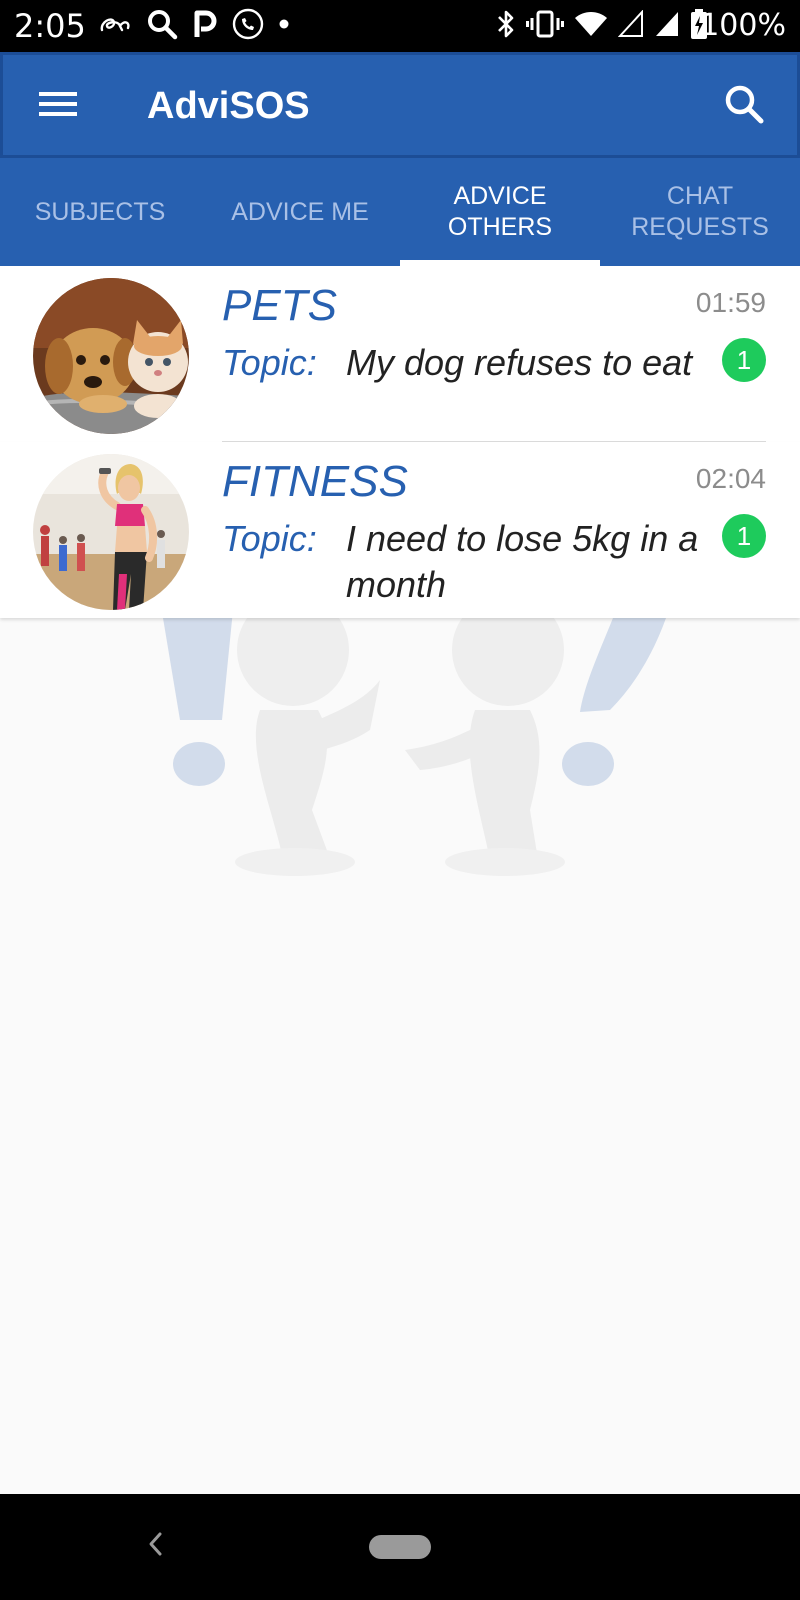 This screenshot has width=800, height=1600. What do you see at coordinates (730, 302) in the screenshot?
I see `chat-time: 01:59` at bounding box center [730, 302].